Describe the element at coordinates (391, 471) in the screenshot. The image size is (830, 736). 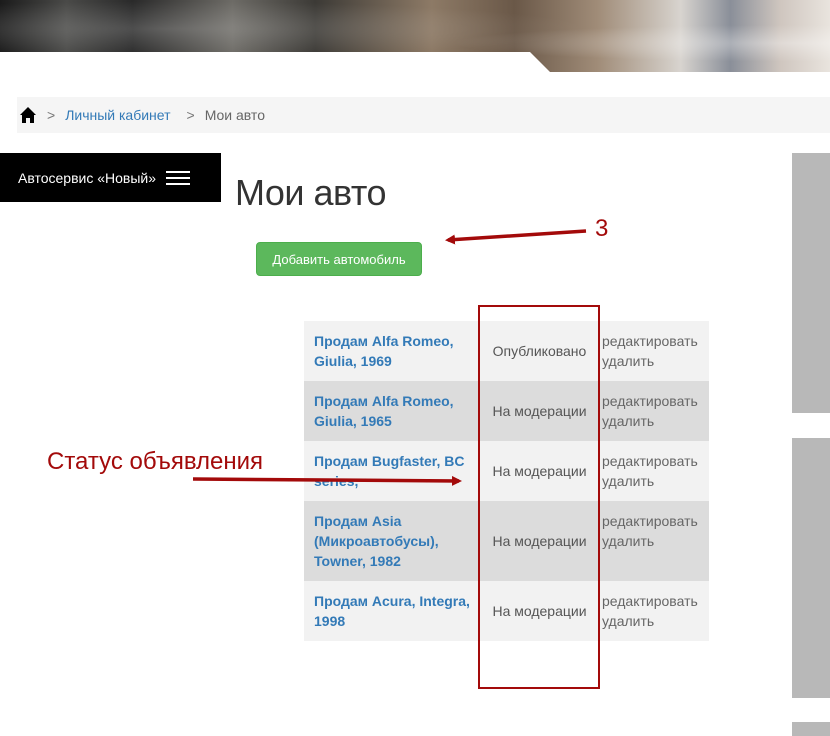
I see `ad-title-link: Продам Bugfaster, BC series,` at that location.